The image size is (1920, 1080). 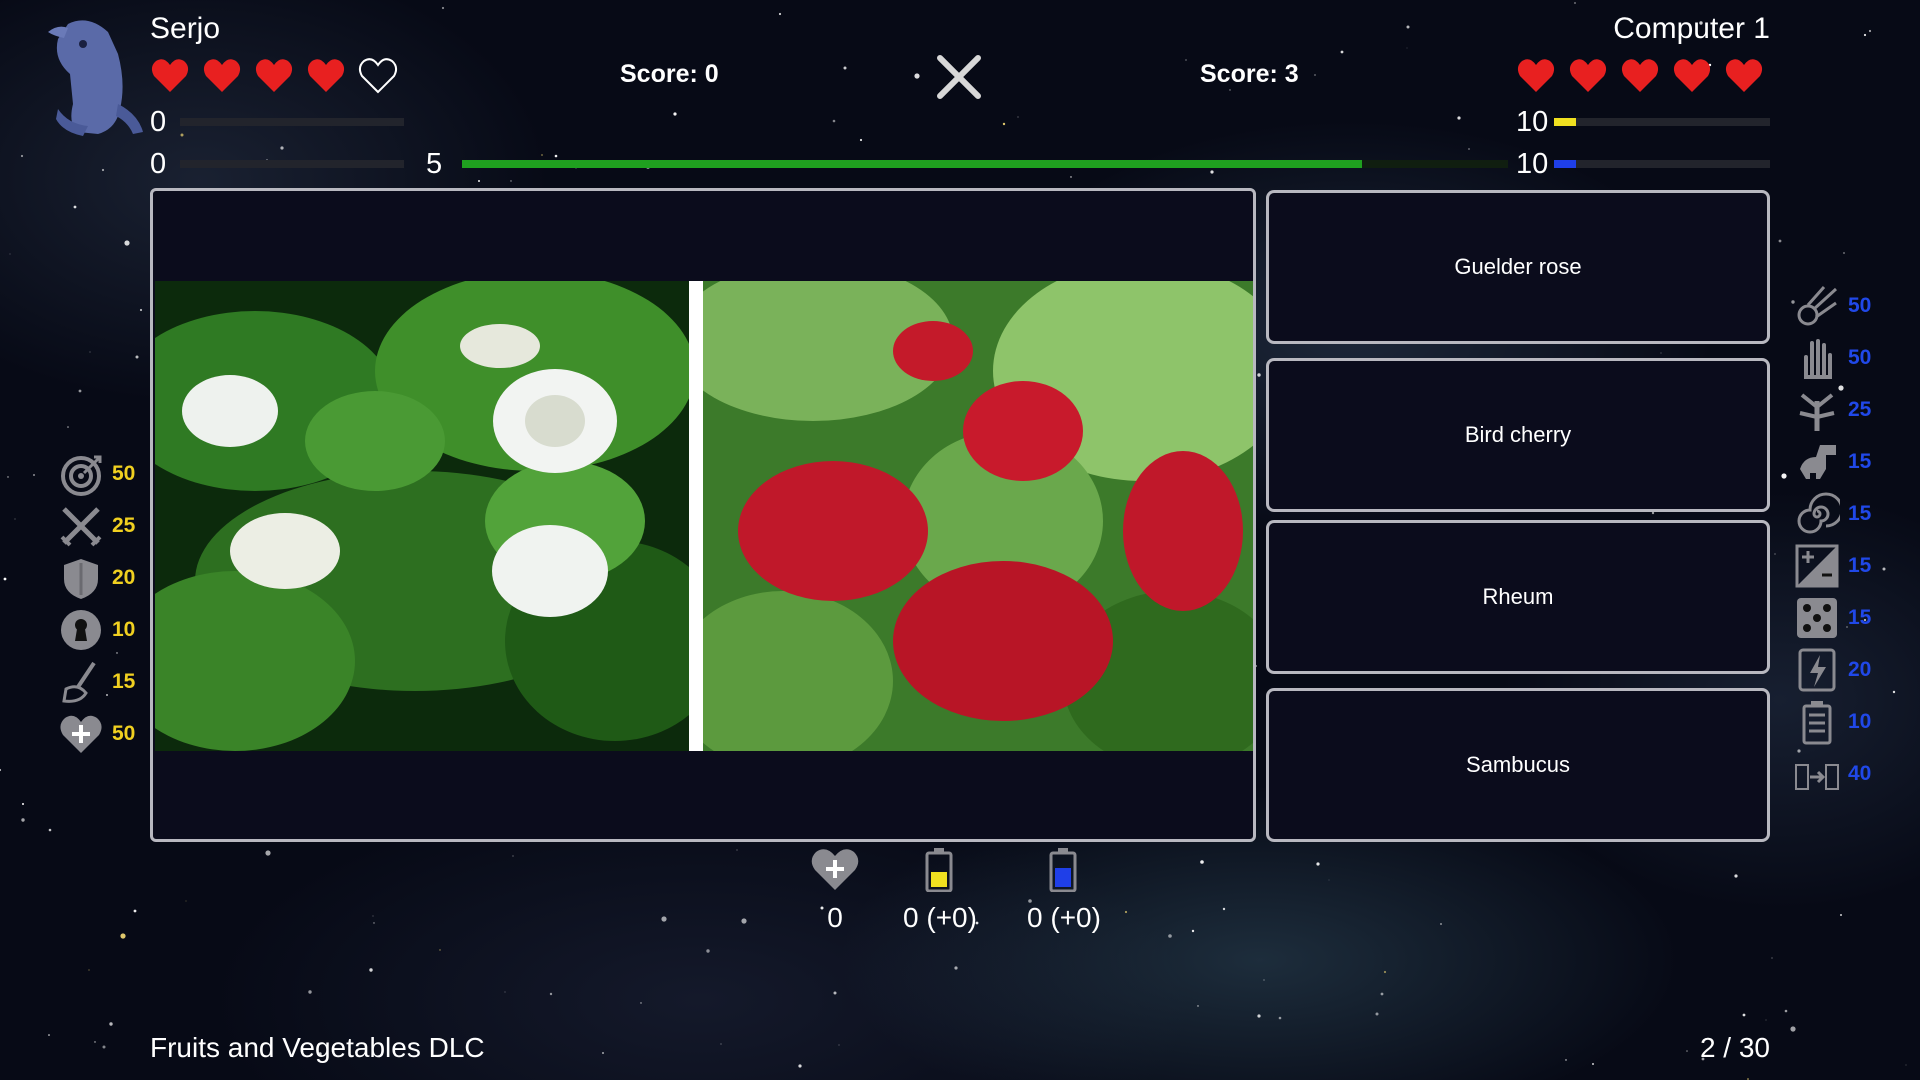 What do you see at coordinates (1662, 164) in the screenshot?
I see `opponent-blue-bar` at bounding box center [1662, 164].